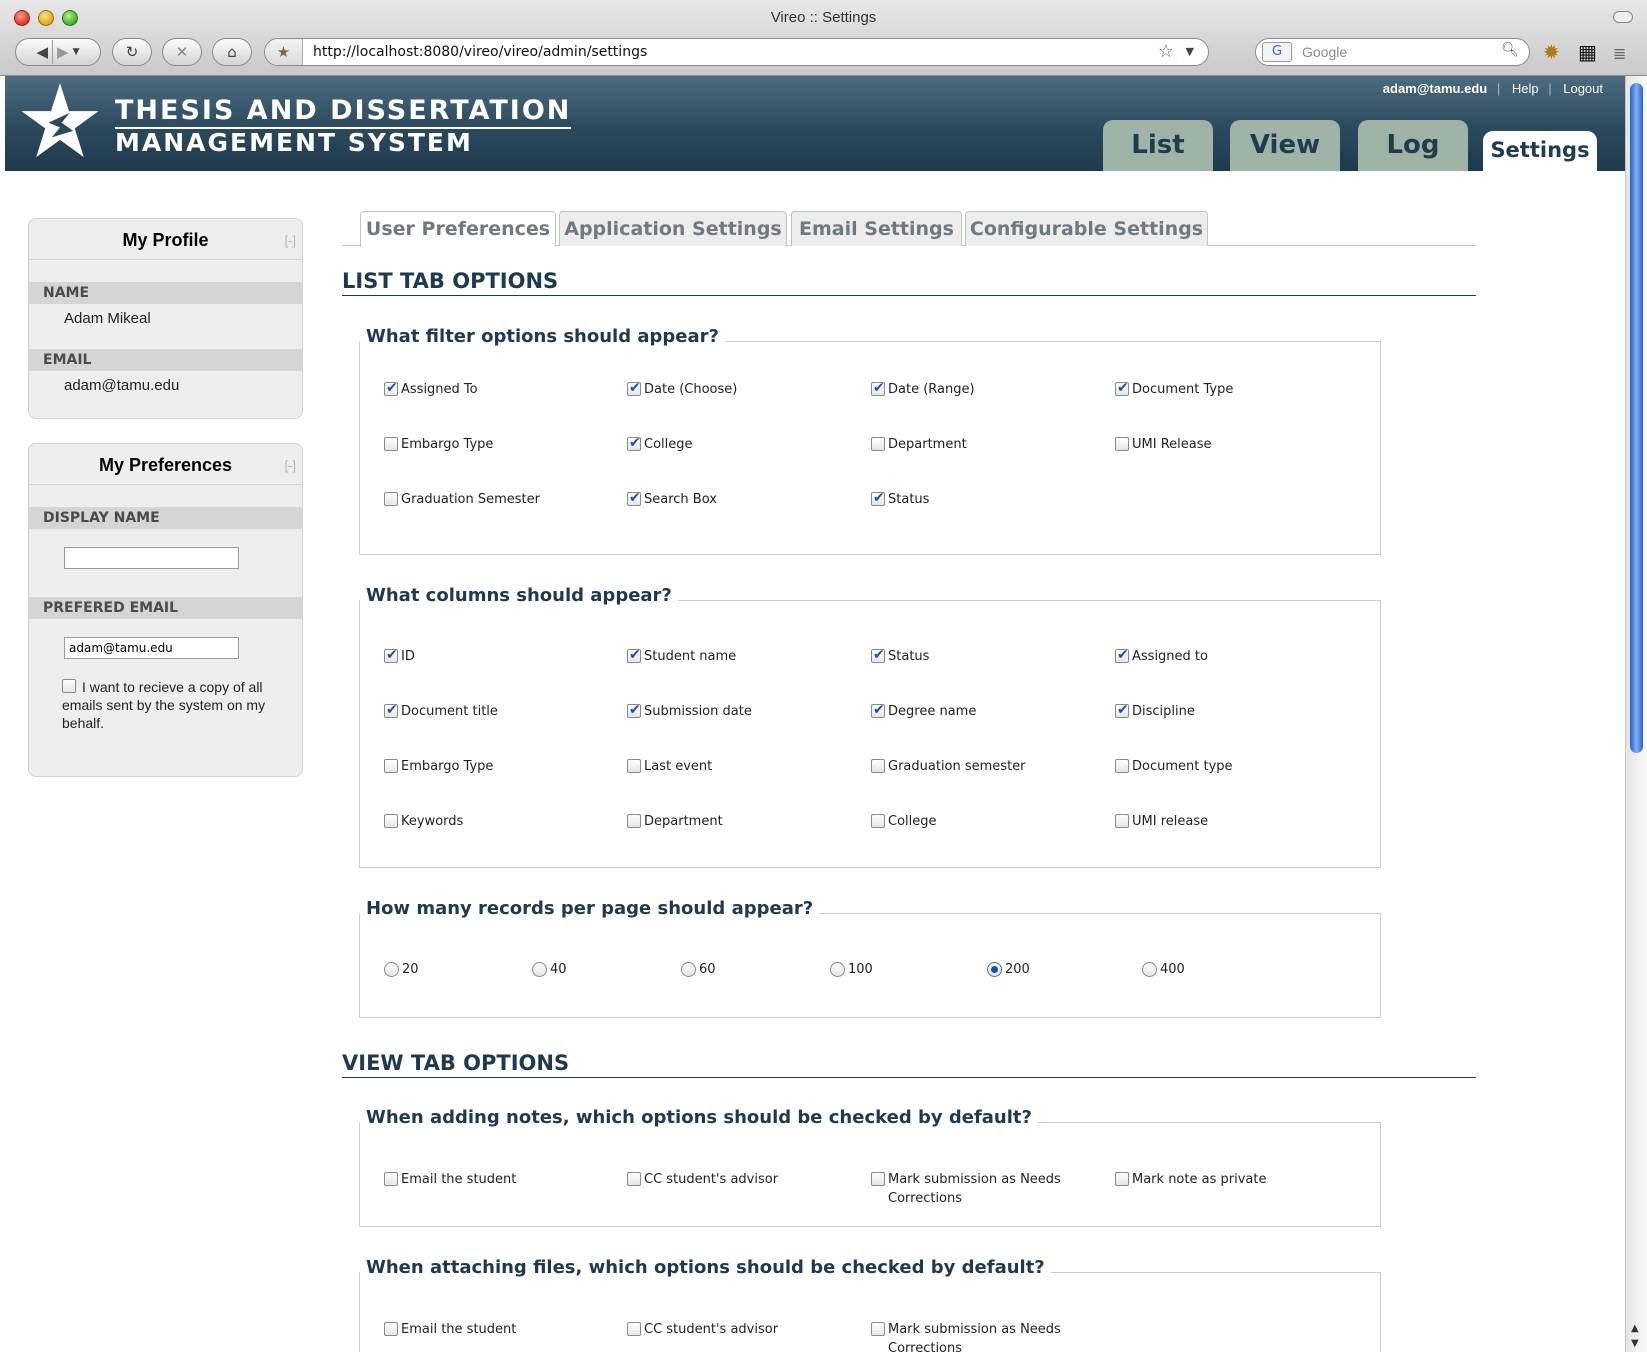 Image resolution: width=1647 pixels, height=1352 pixels. Describe the element at coordinates (1163, 444) in the screenshot. I see `option-umi-release: UMI Release` at that location.